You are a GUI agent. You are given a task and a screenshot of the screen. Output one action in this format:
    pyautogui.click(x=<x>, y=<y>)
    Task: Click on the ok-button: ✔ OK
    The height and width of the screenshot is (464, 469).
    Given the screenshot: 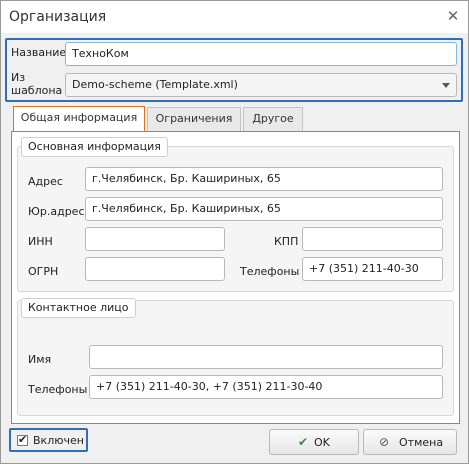 What is the action you would take?
    pyautogui.click(x=314, y=442)
    